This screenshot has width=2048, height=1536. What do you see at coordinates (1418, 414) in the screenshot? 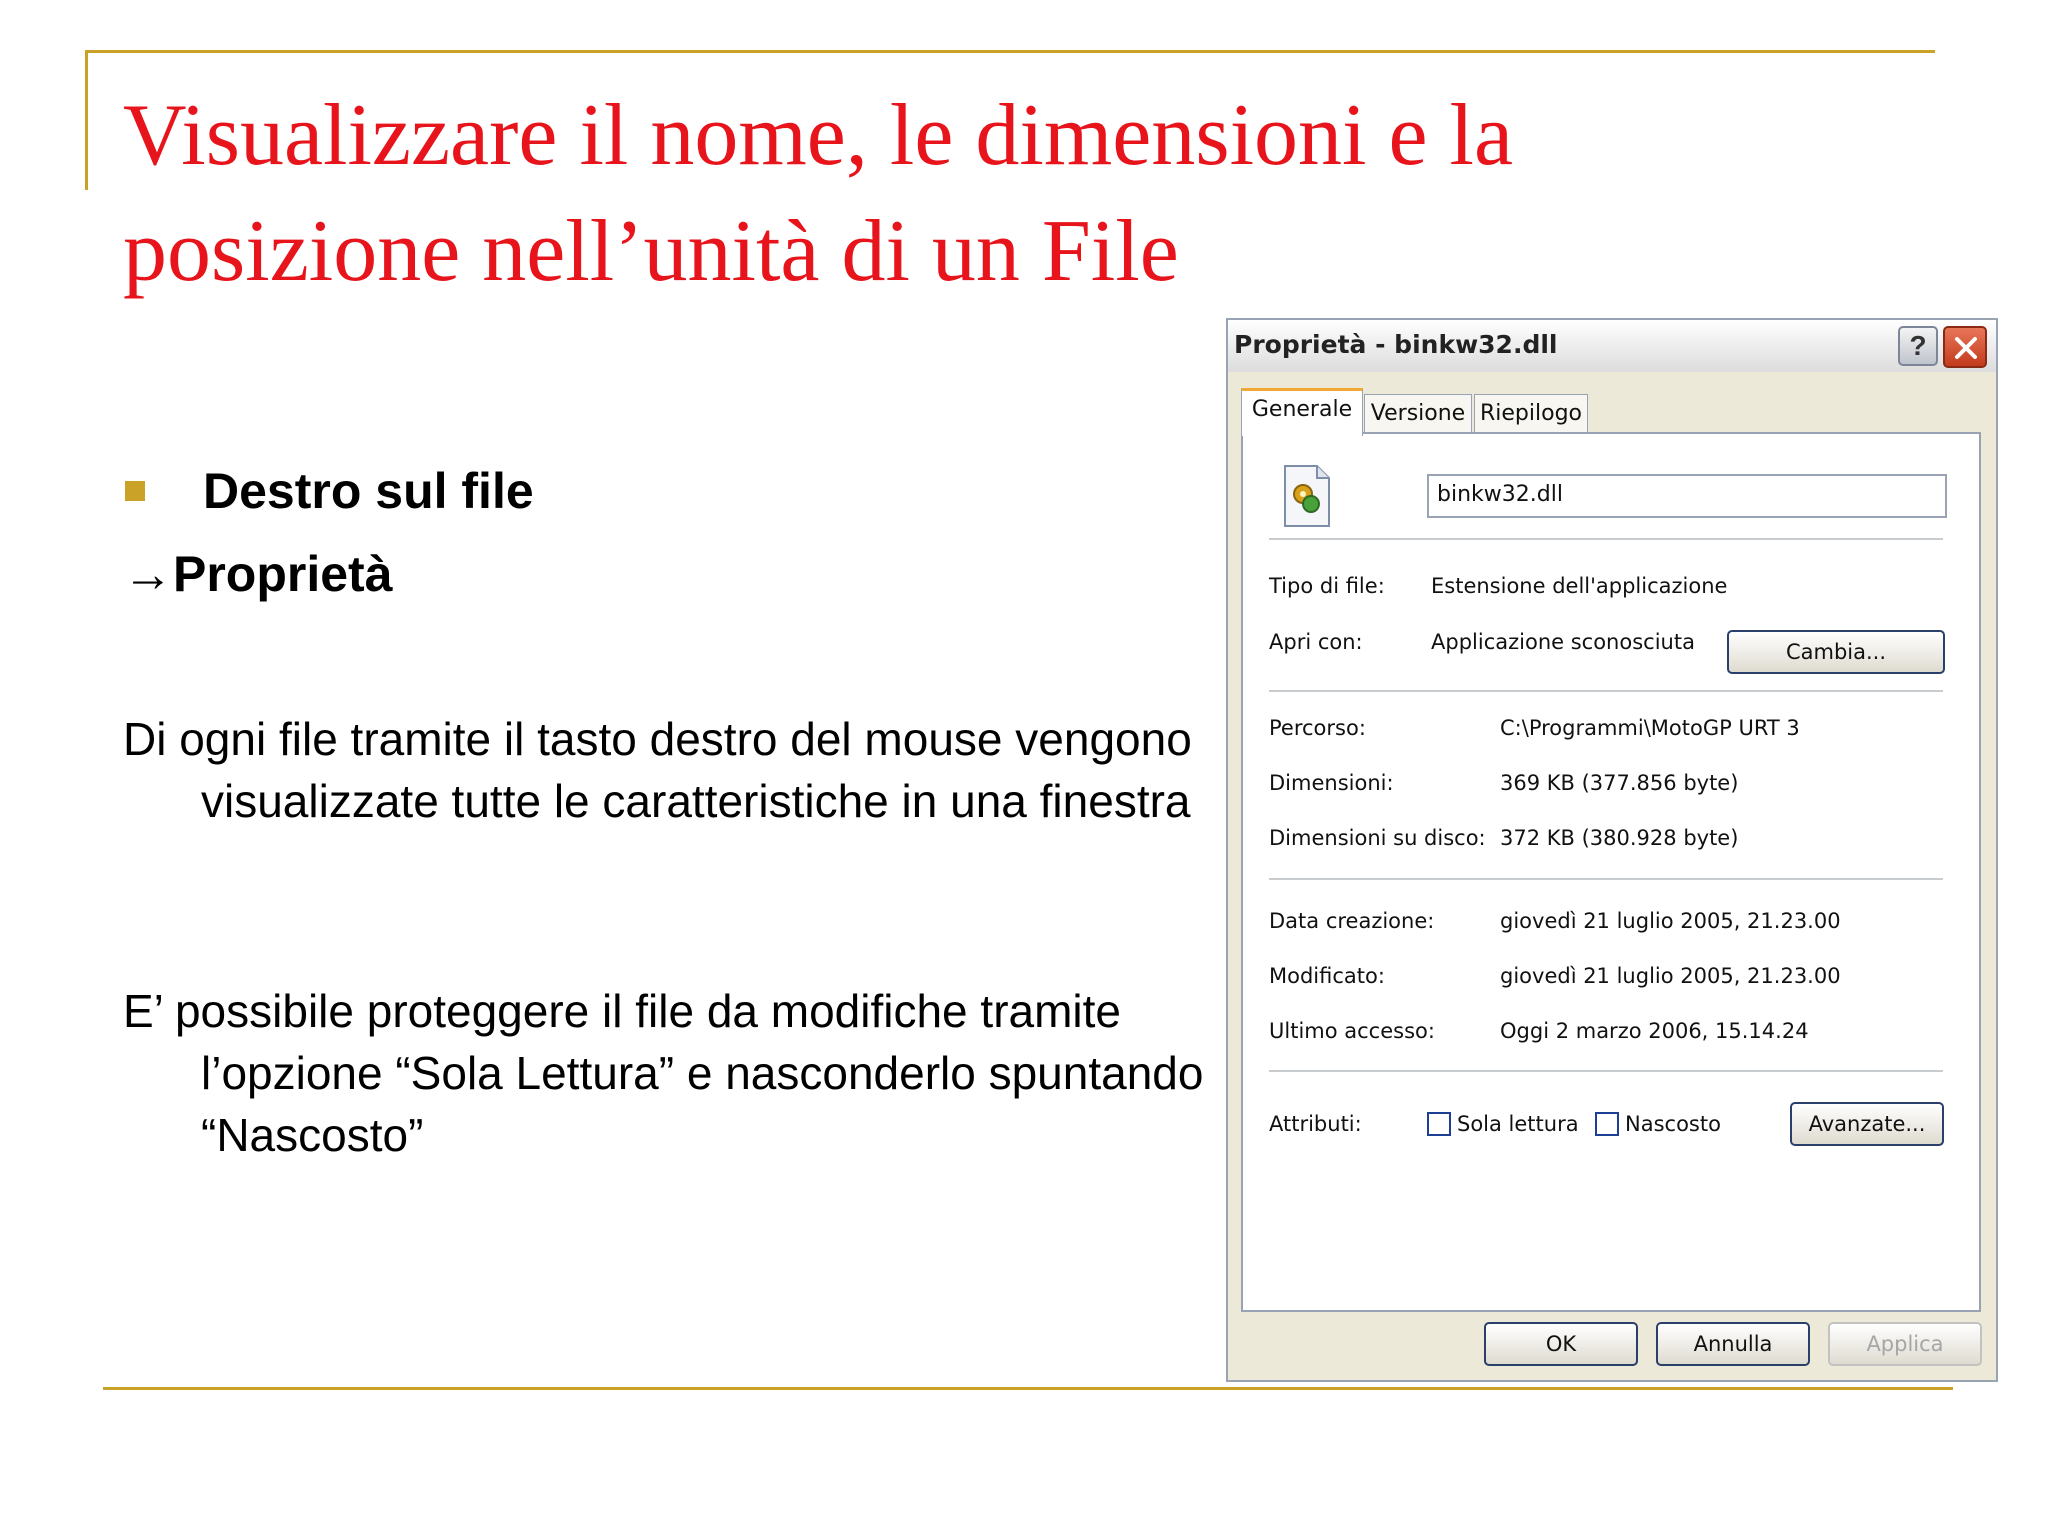
I see `tab-versione: Versione` at bounding box center [1418, 414].